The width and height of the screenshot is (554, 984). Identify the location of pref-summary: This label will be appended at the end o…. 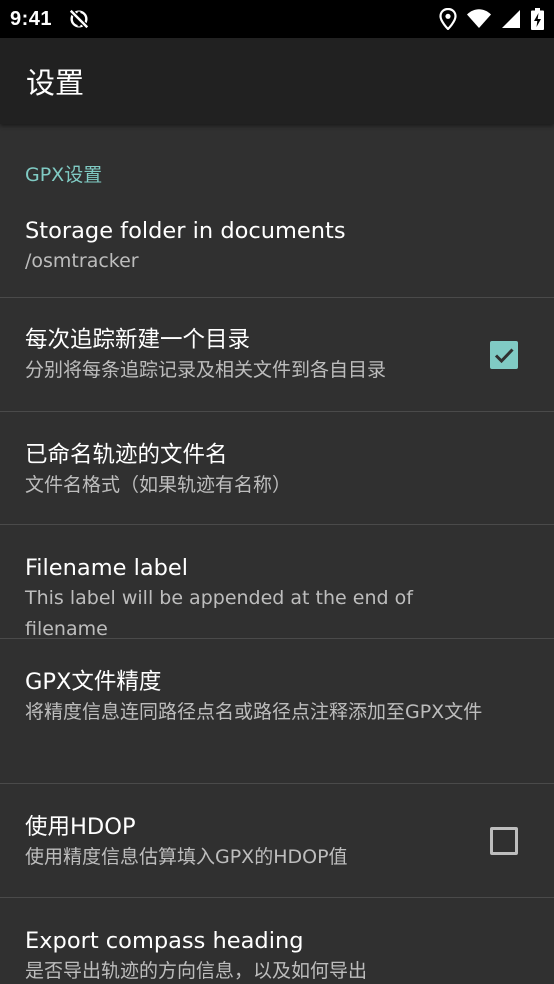
(219, 613).